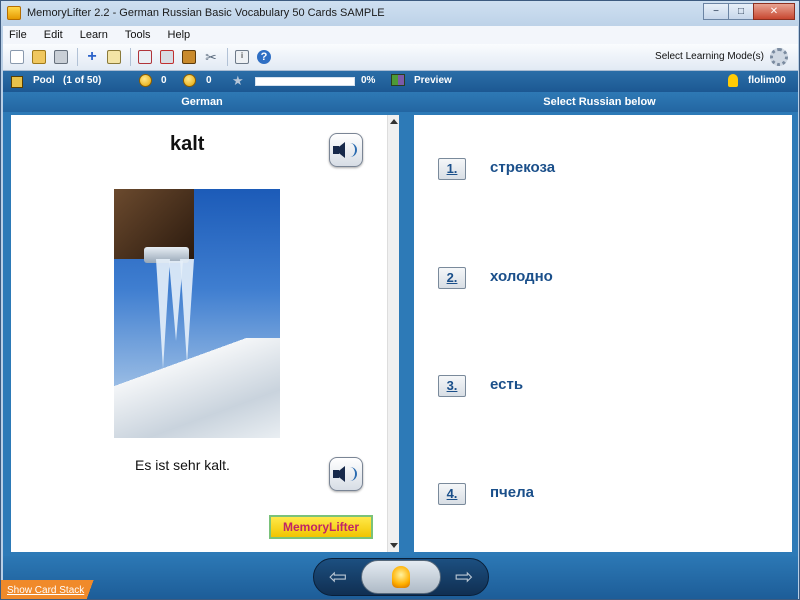  What do you see at coordinates (202, 102) in the screenshot?
I see `question-column-header: German` at bounding box center [202, 102].